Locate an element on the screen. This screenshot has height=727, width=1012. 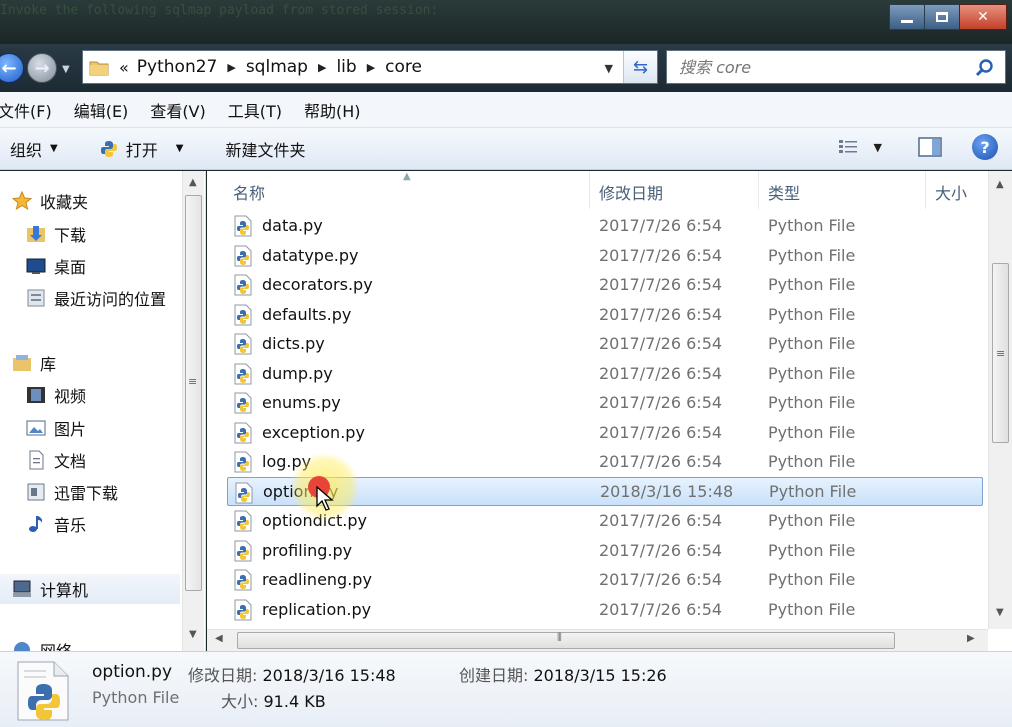
file-row: decorators.py 2017/7/26 6:54 Python File is located at coordinates (605, 284).